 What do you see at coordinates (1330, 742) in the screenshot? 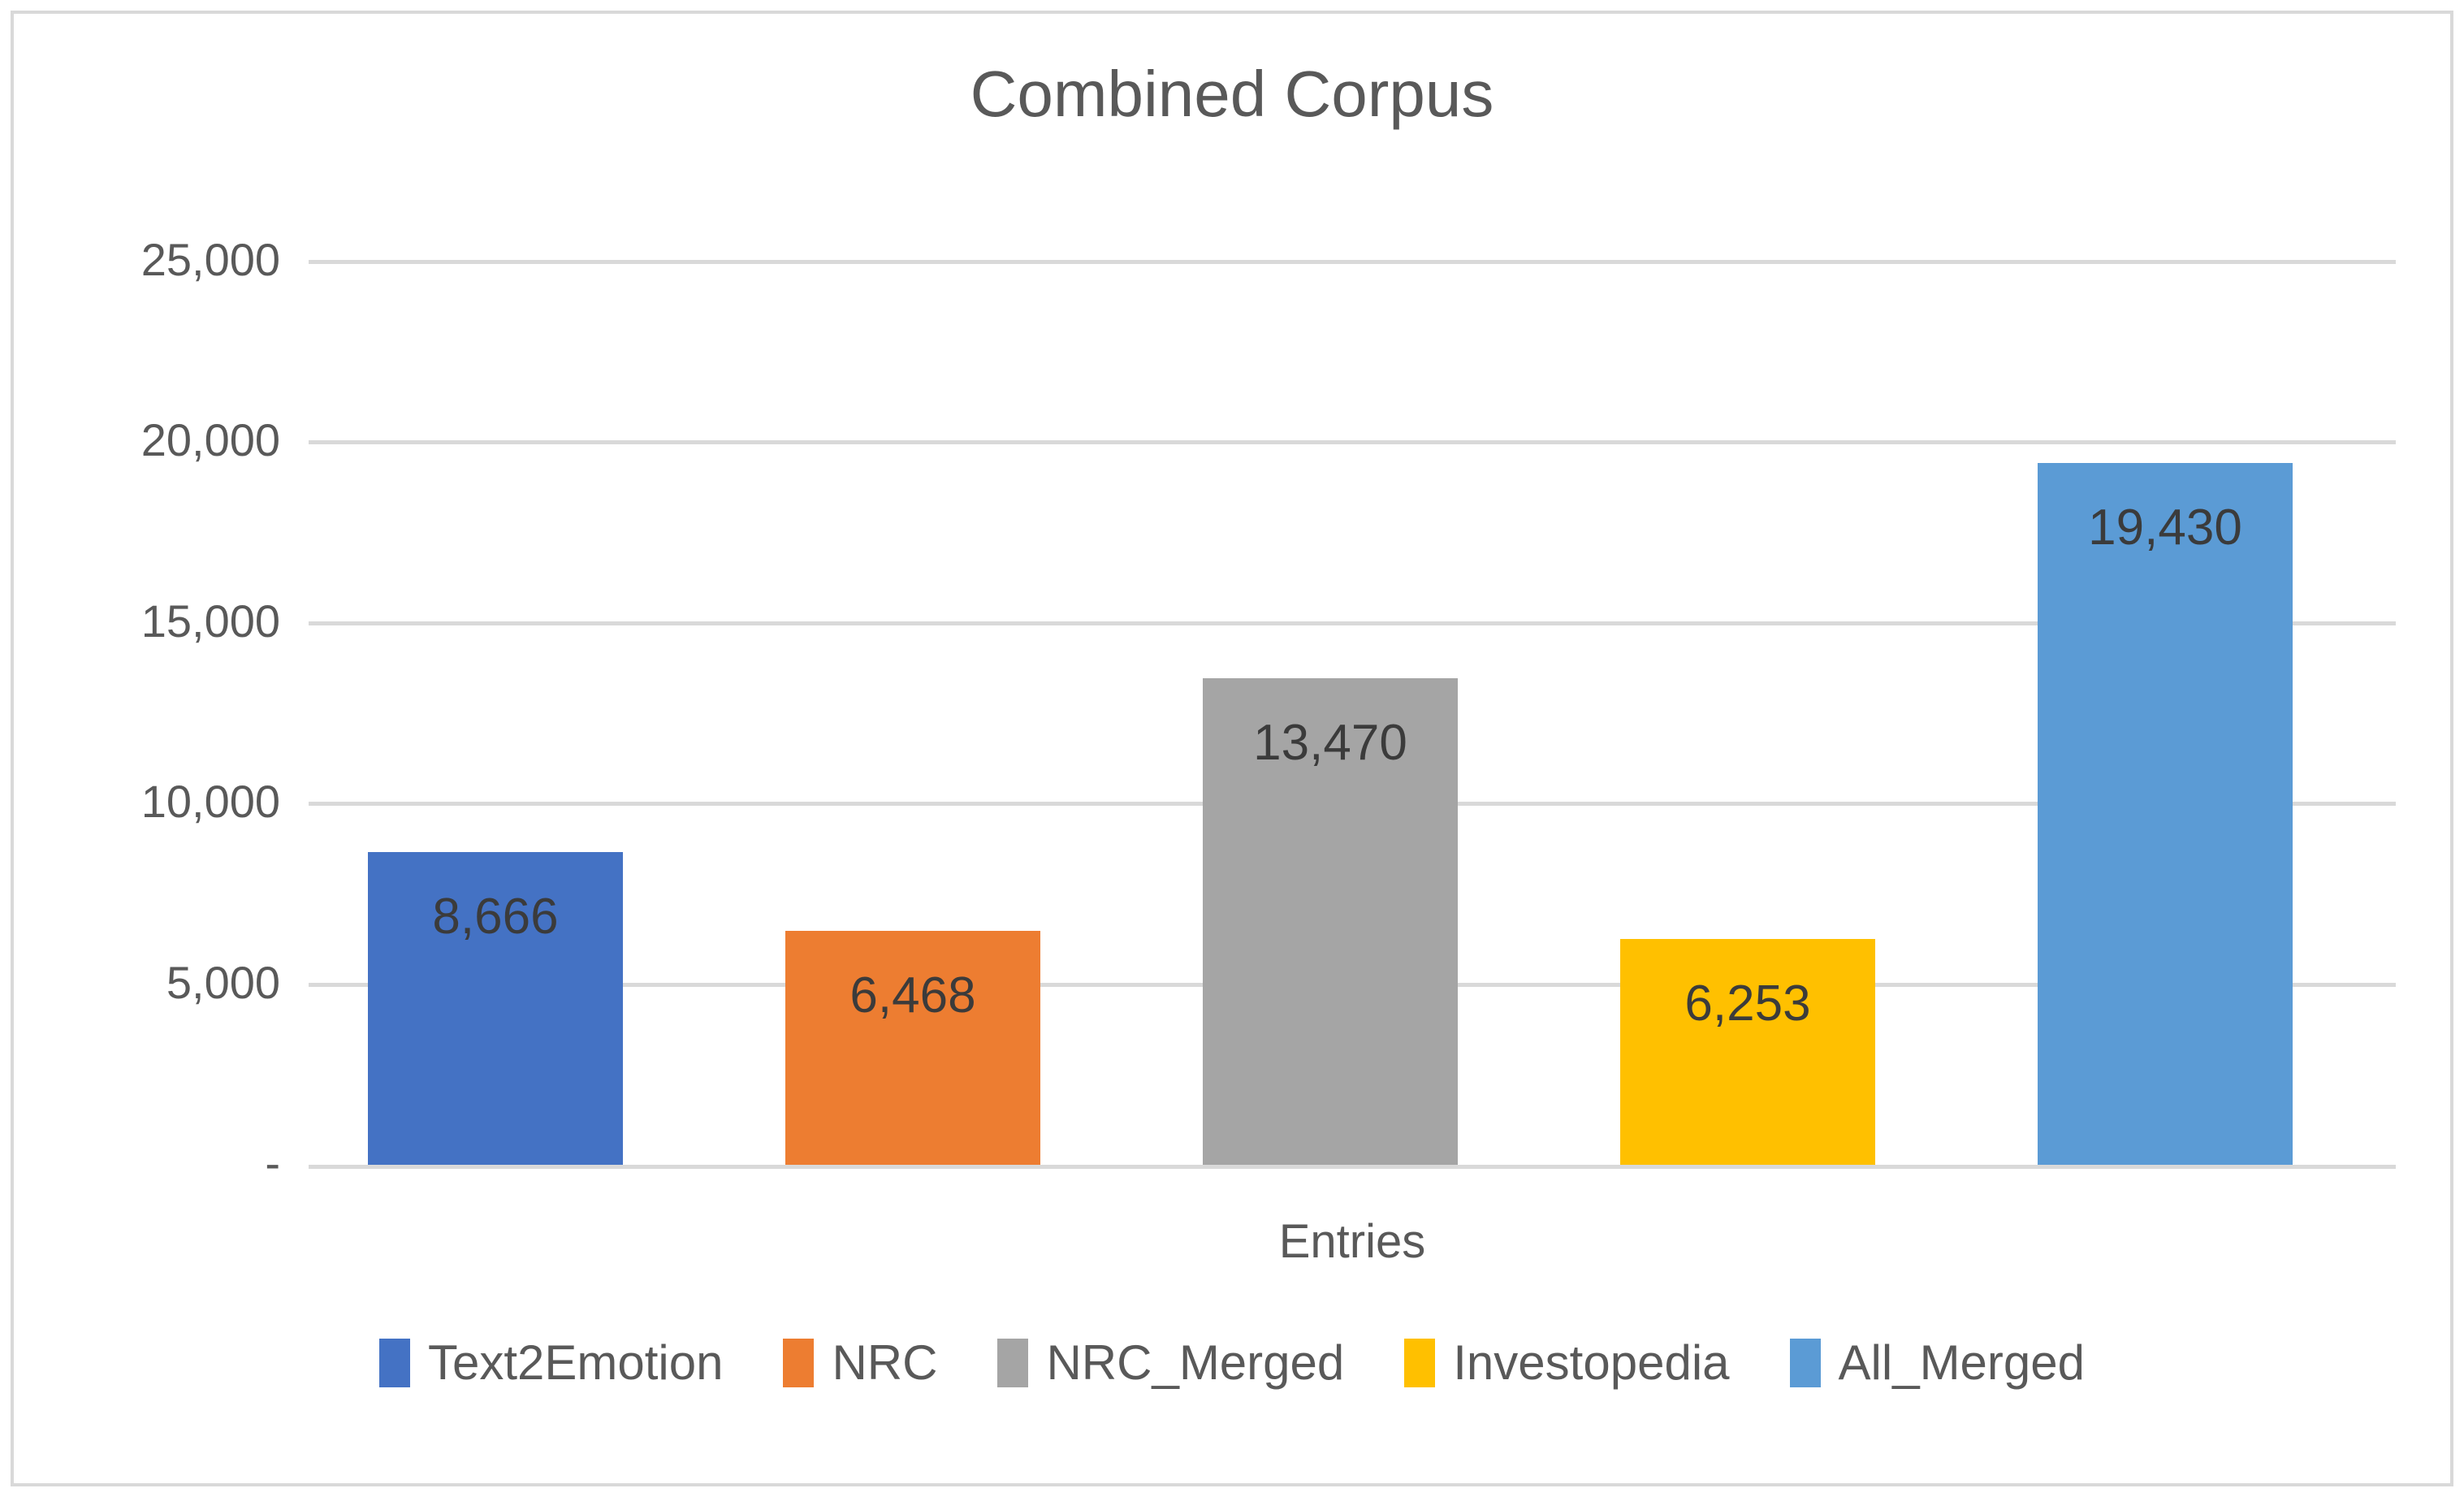
I see `bar-value-label: 13,470` at bounding box center [1330, 742].